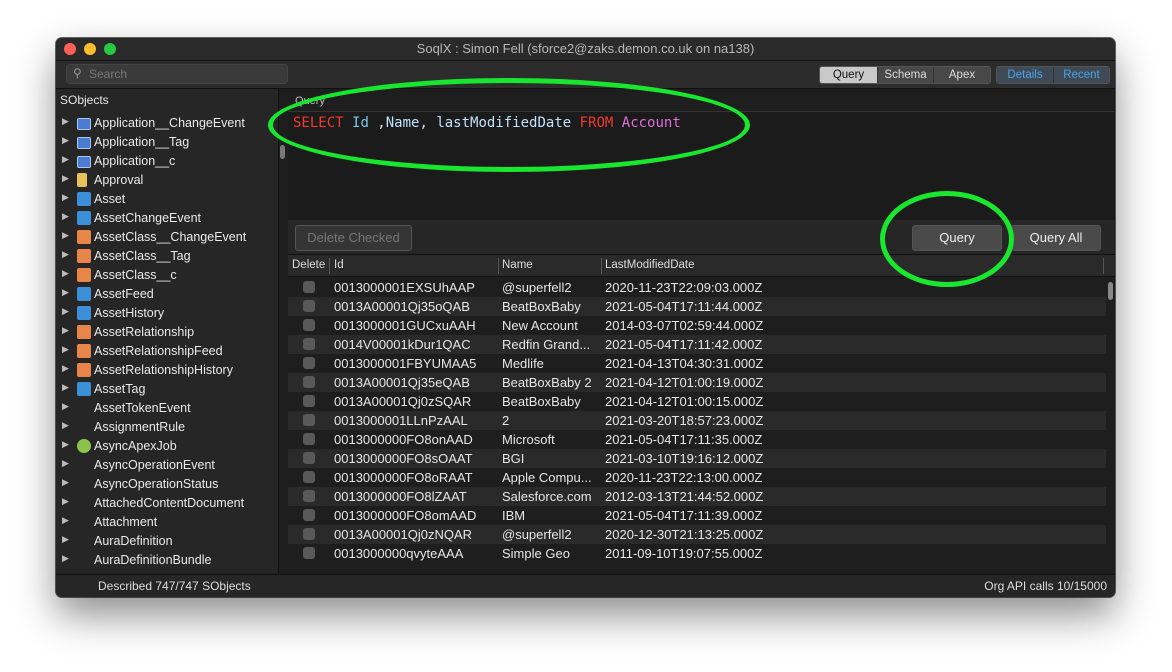  Describe the element at coordinates (167, 484) in the screenshot. I see `sobject-item: ▶ AsyncOperationStatus` at that location.